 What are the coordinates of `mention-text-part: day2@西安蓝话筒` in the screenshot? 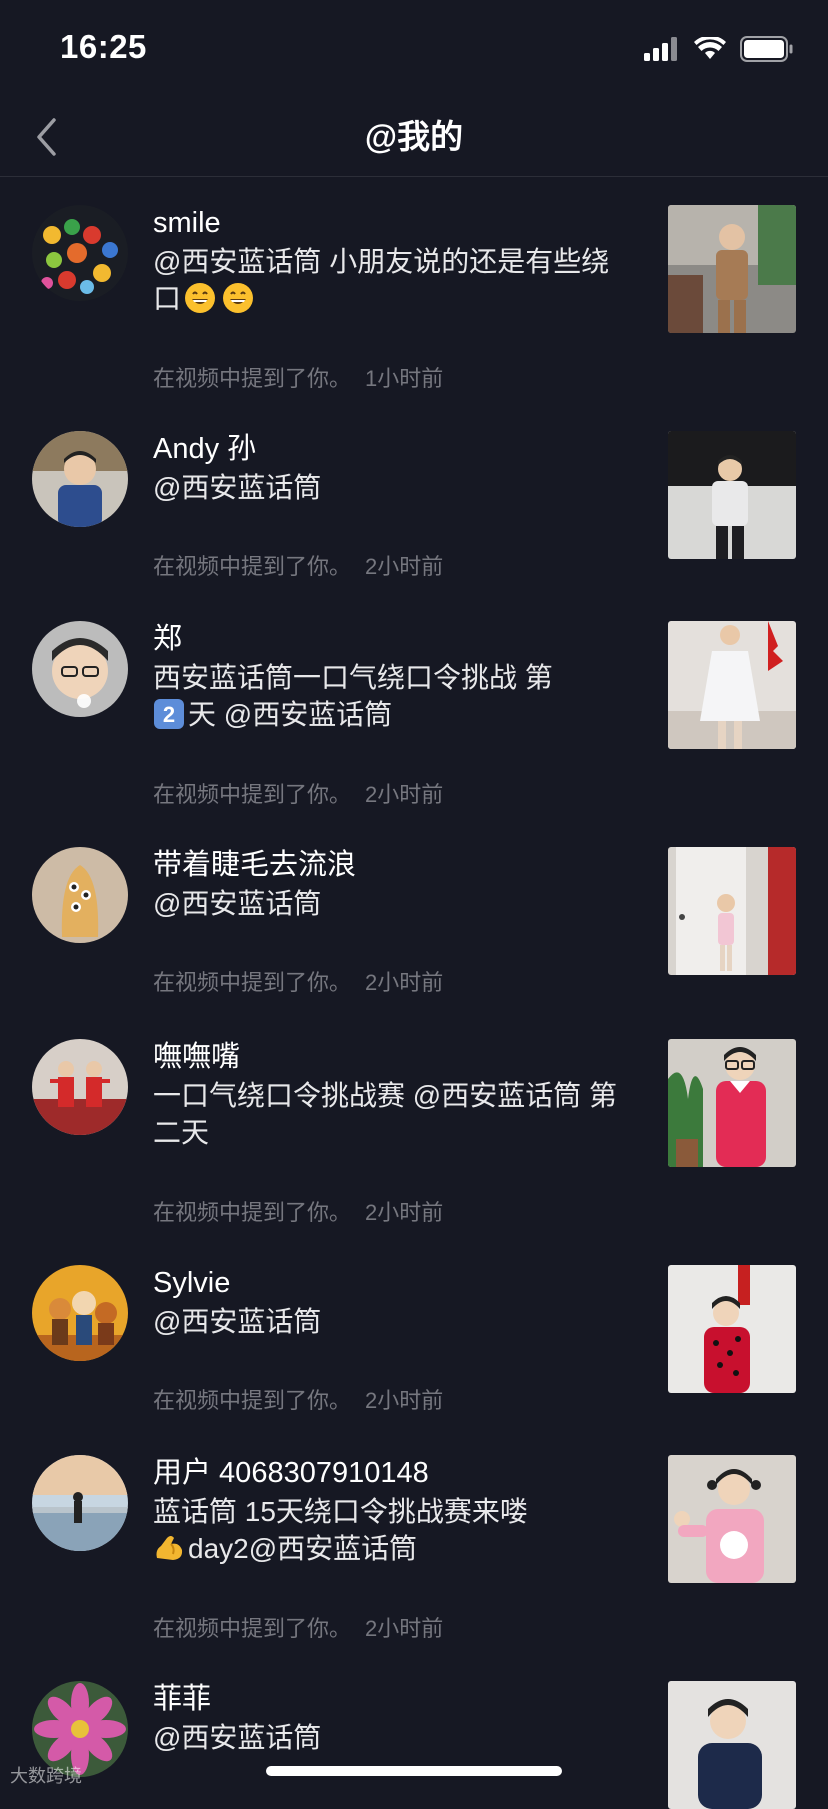 It's located at (303, 1548).